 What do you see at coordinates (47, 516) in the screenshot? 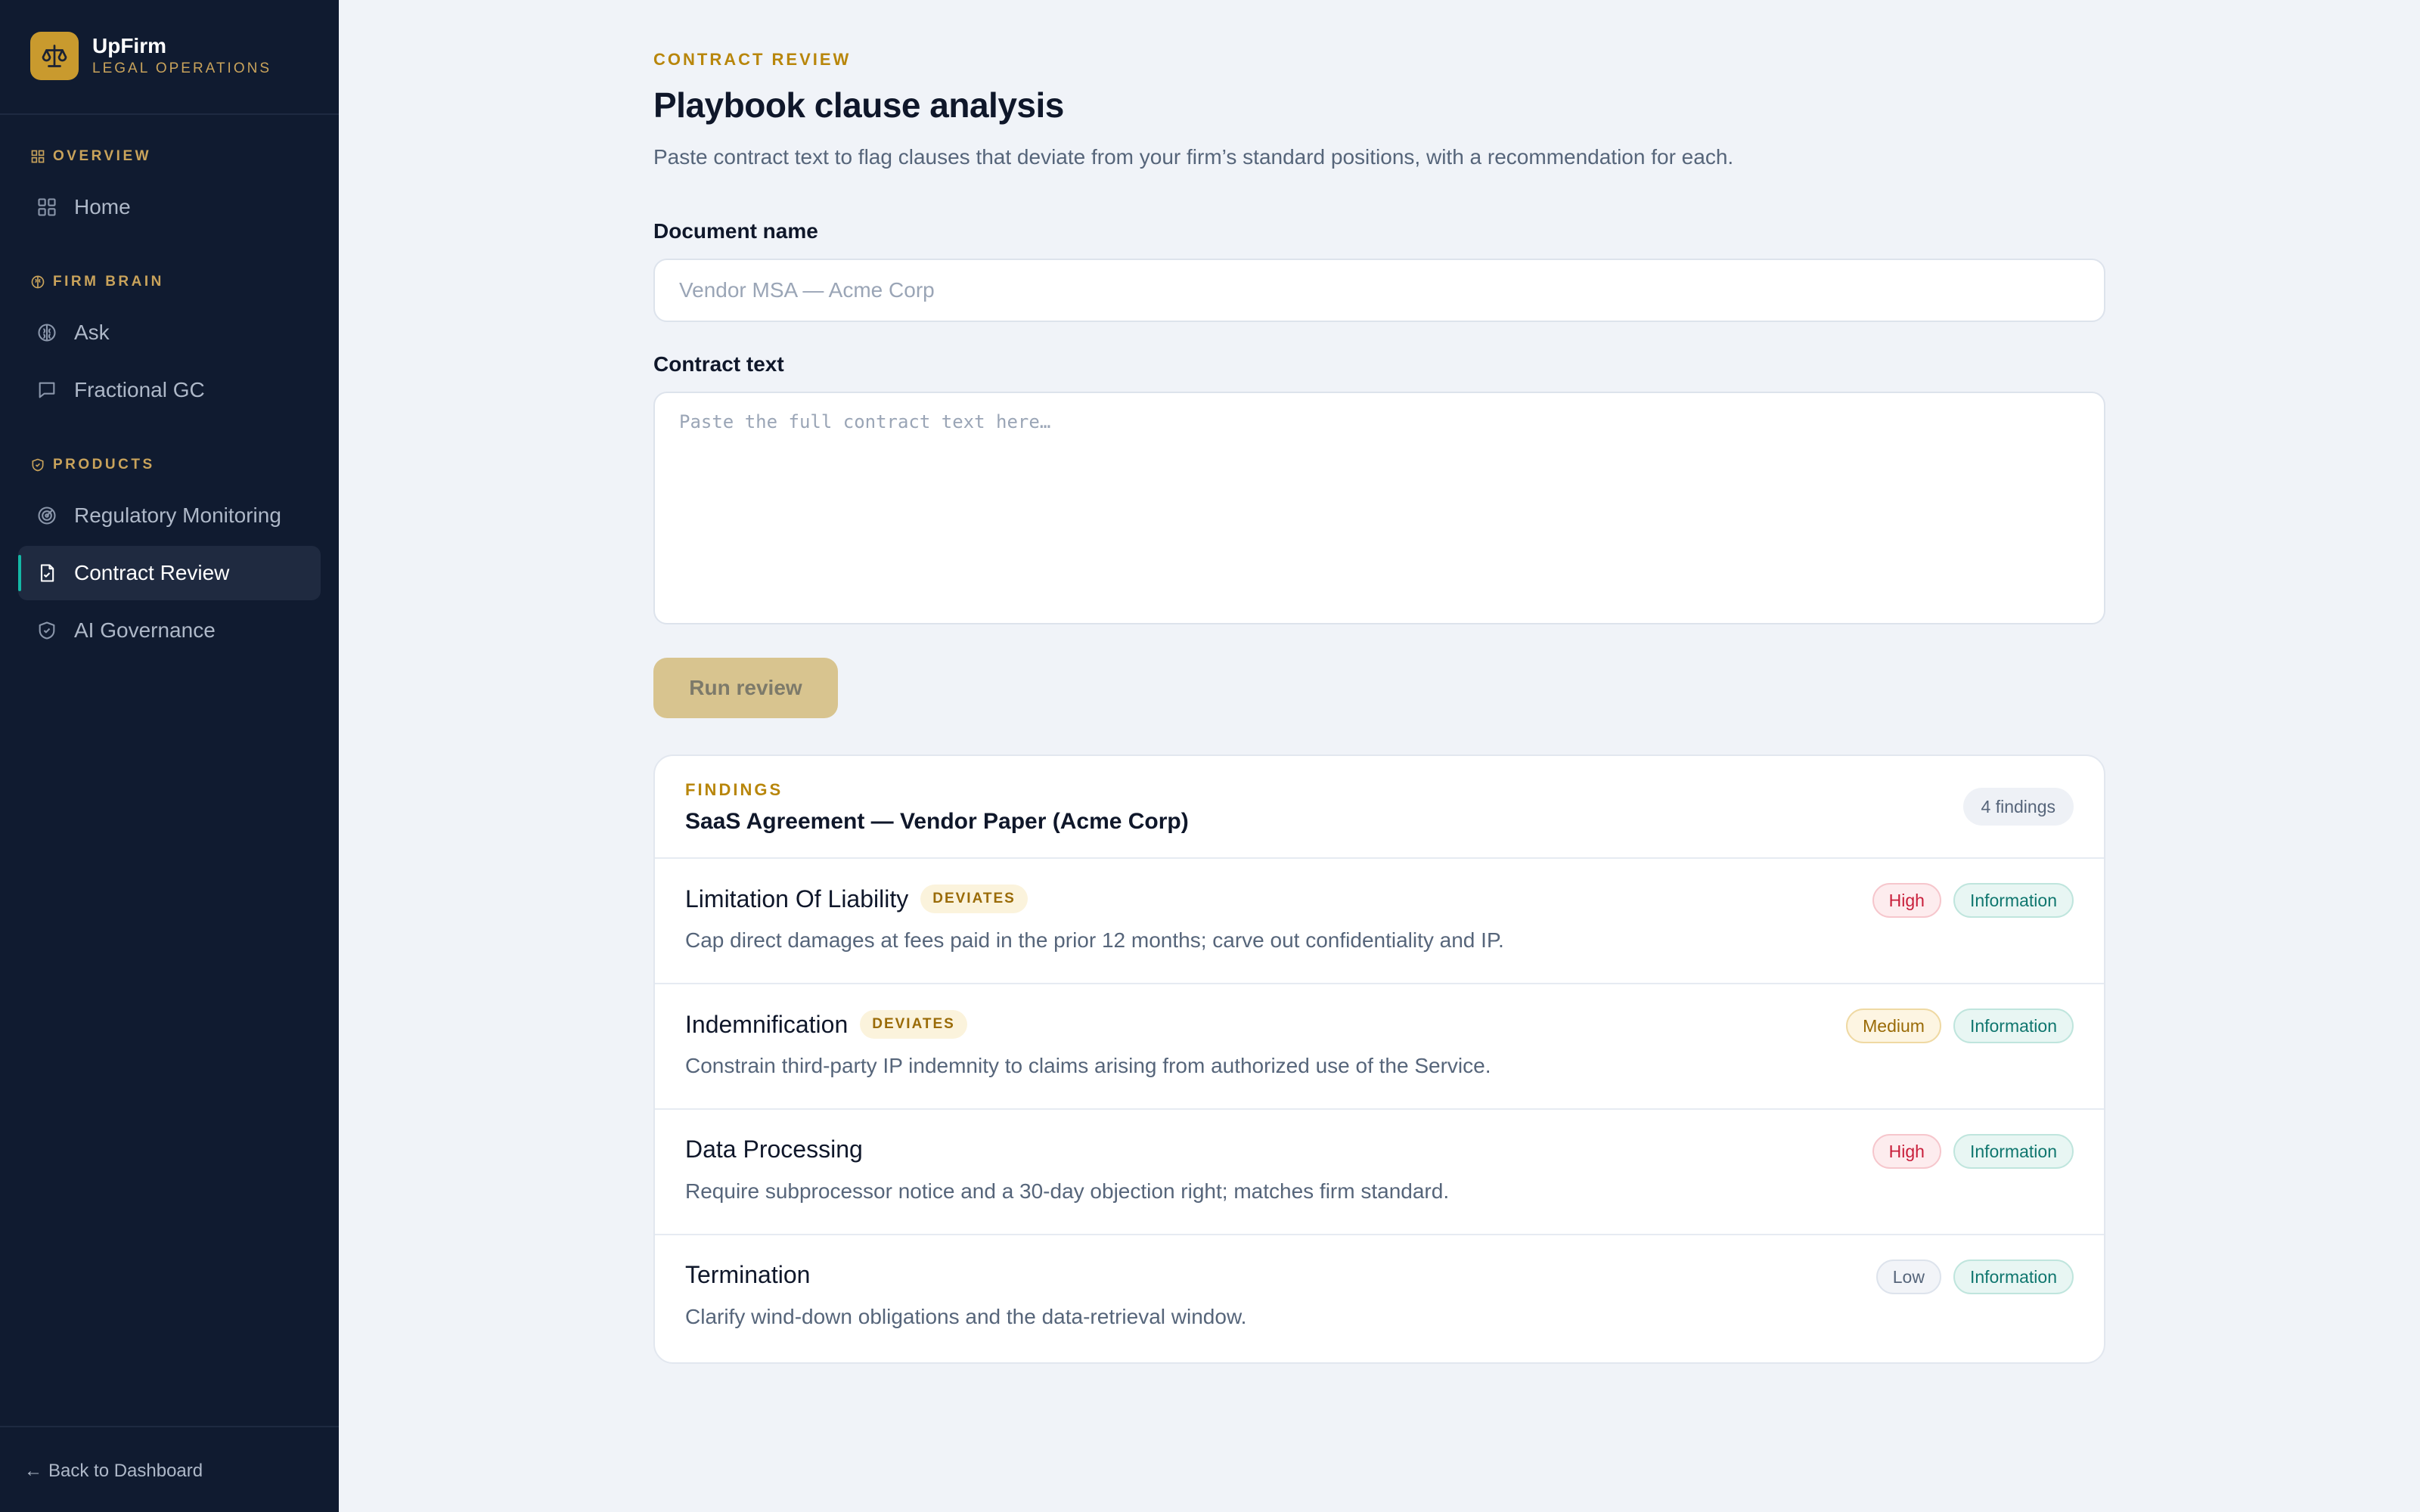
I see `radar-icon` at bounding box center [47, 516].